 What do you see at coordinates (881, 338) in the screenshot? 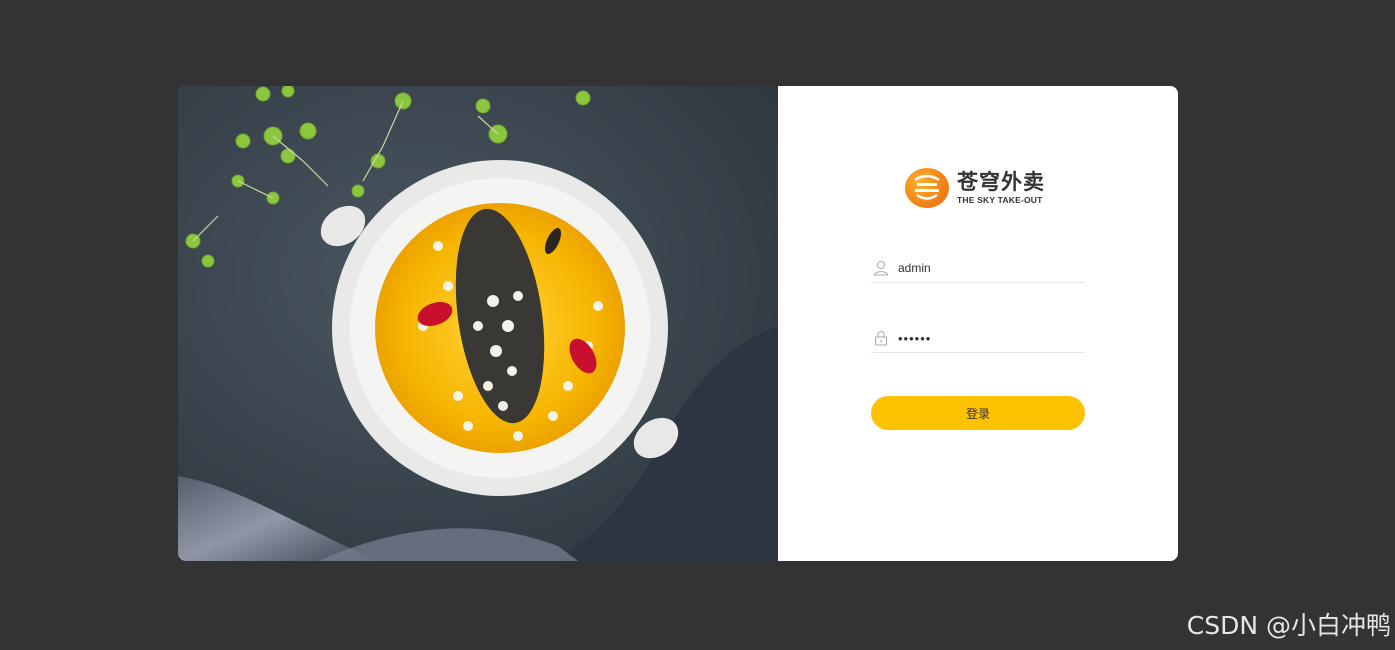
I see `lock-icon` at bounding box center [881, 338].